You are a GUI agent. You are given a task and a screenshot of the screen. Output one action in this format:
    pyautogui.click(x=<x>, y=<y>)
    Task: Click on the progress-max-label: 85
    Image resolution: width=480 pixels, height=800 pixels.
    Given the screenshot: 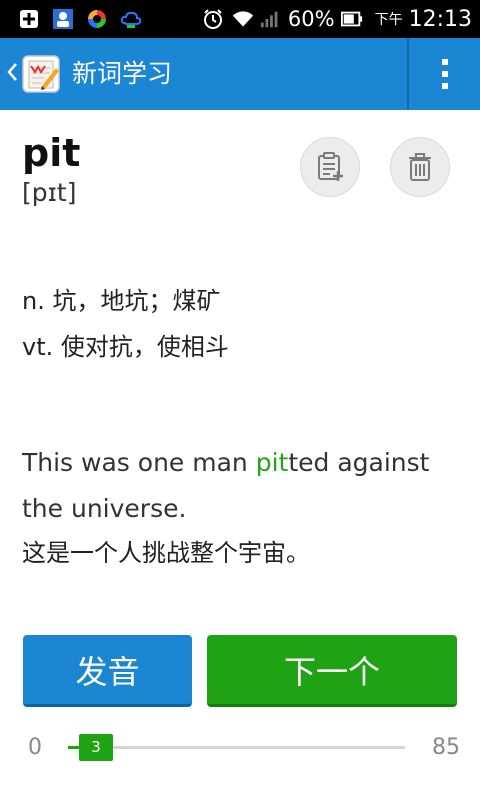 What is the action you would take?
    pyautogui.click(x=446, y=747)
    